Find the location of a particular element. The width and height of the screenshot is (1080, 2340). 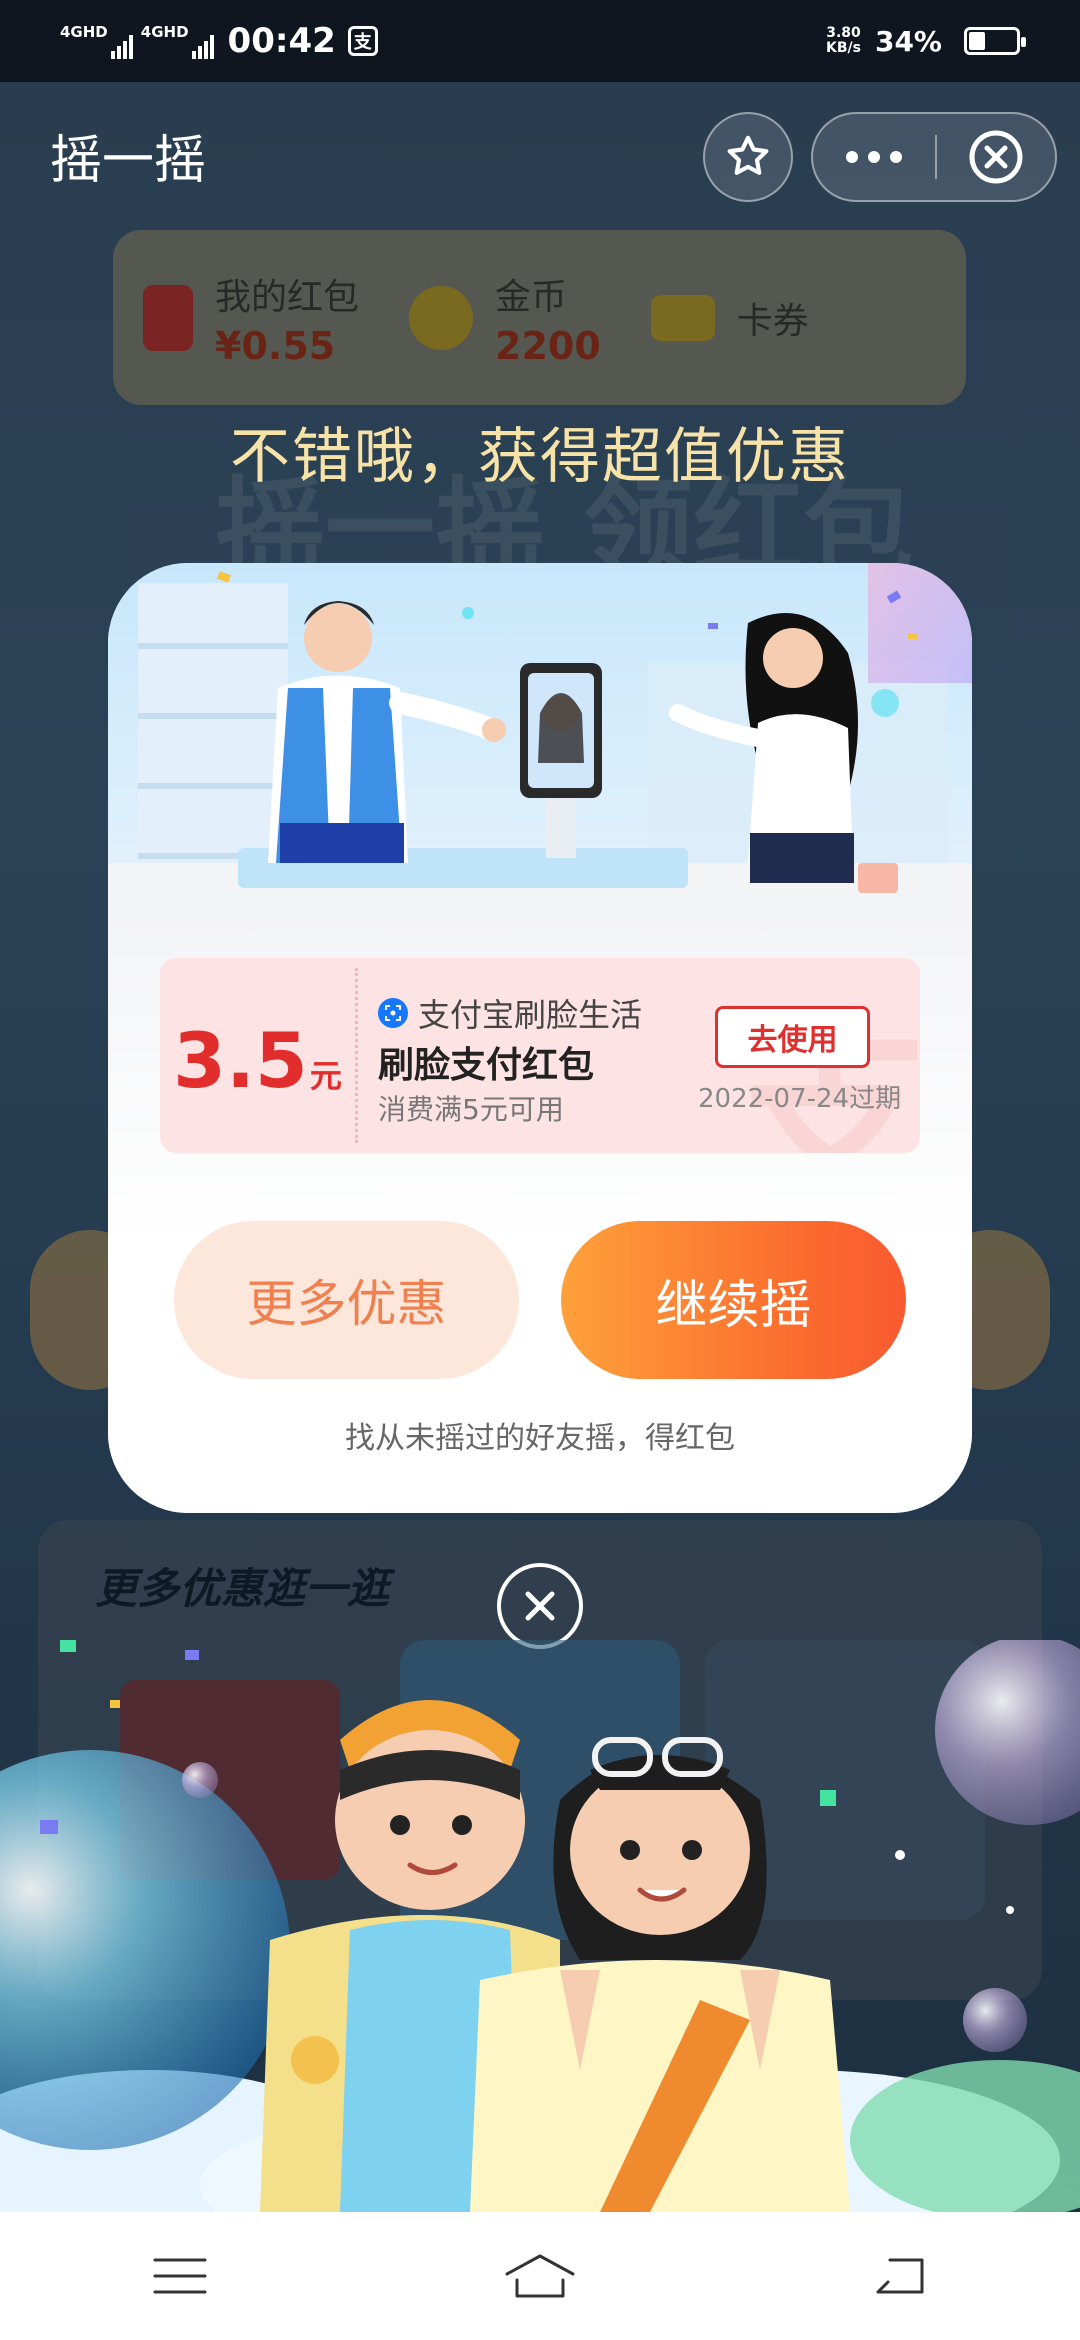

star-icon is located at coordinates (748, 155).